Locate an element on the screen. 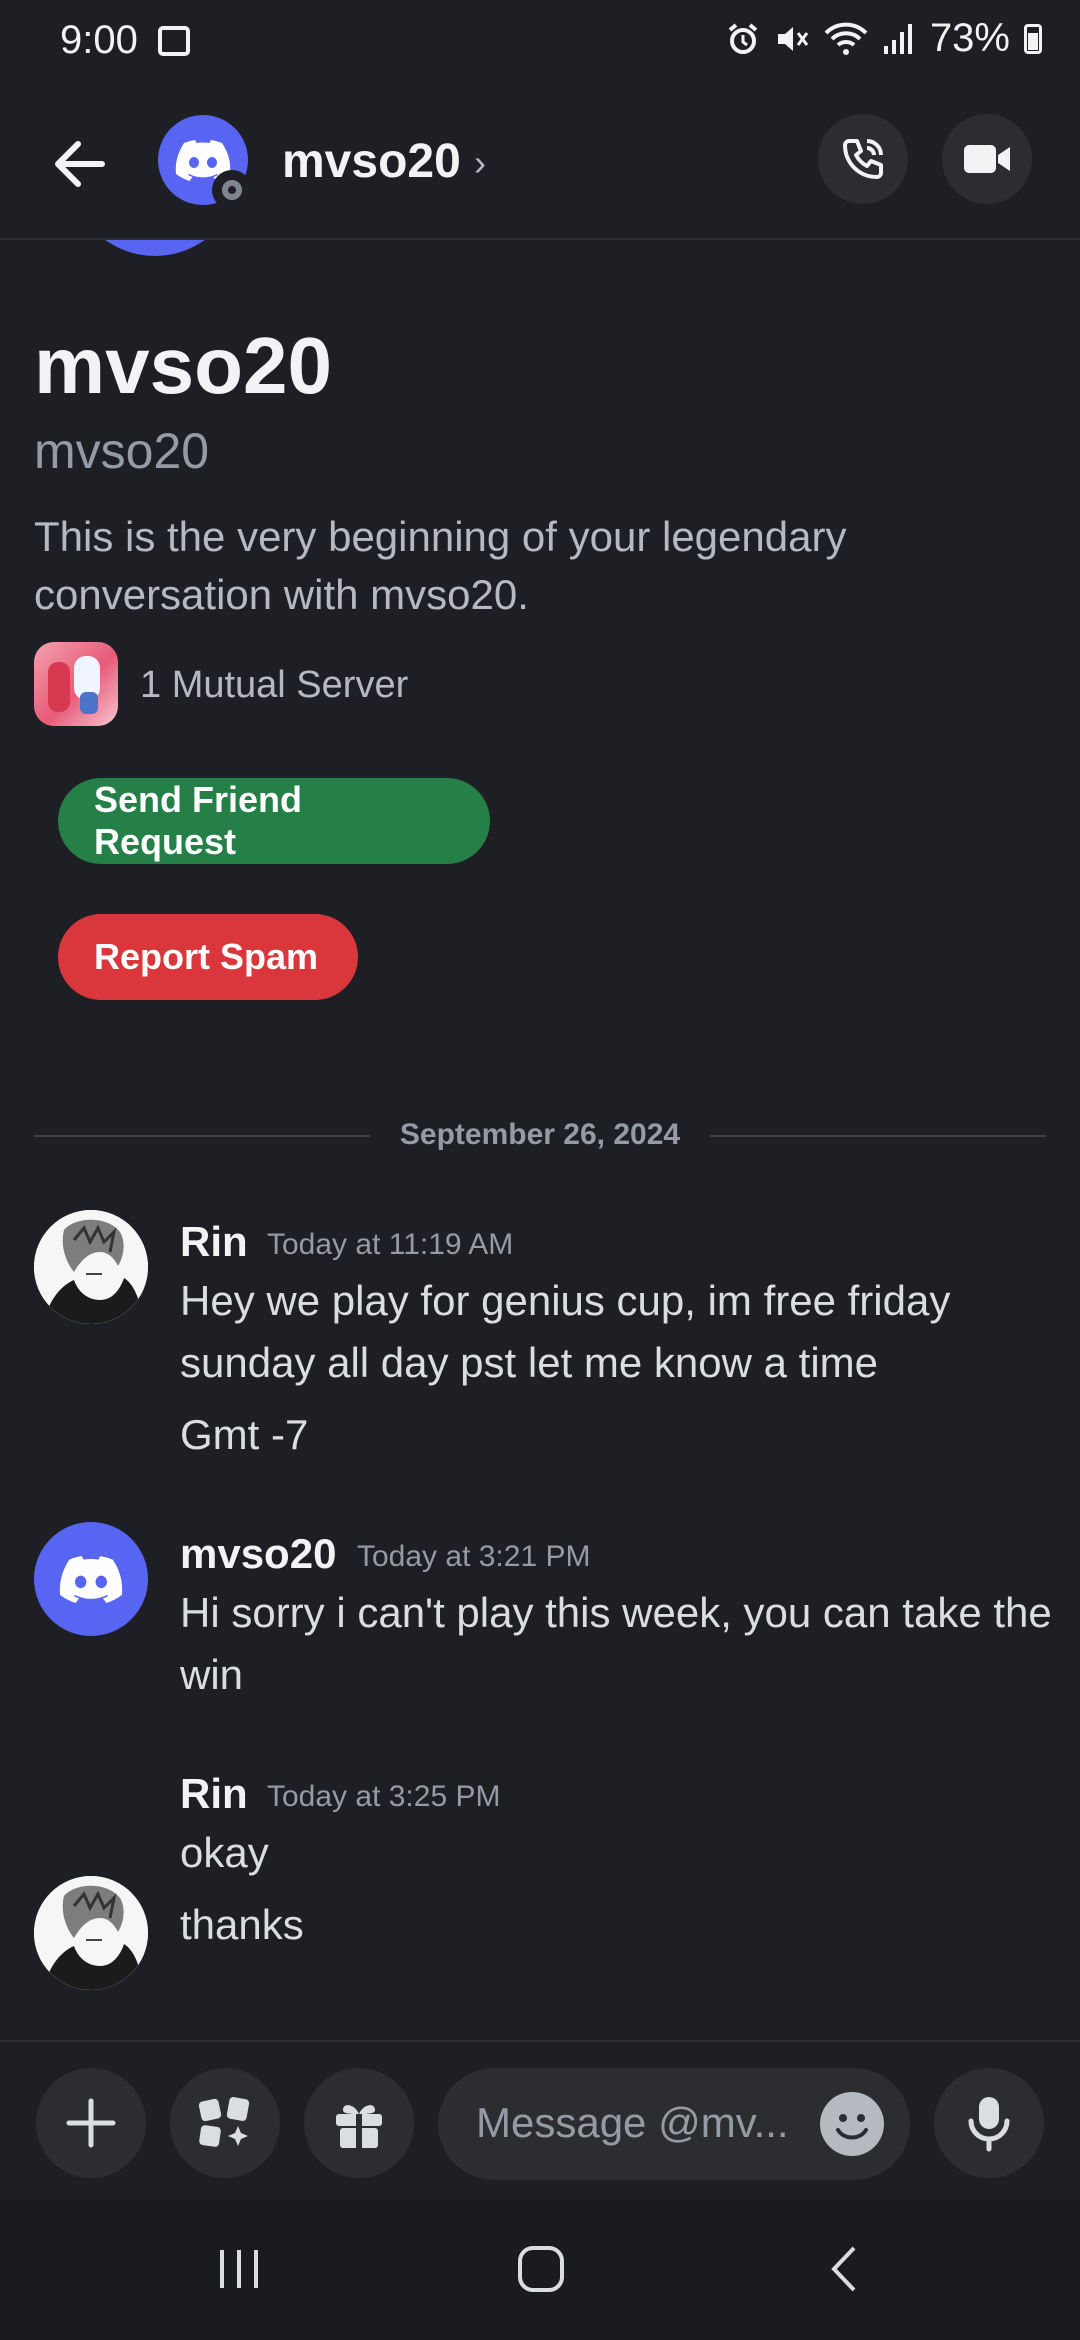  microphone-icon is located at coordinates (989, 2124).